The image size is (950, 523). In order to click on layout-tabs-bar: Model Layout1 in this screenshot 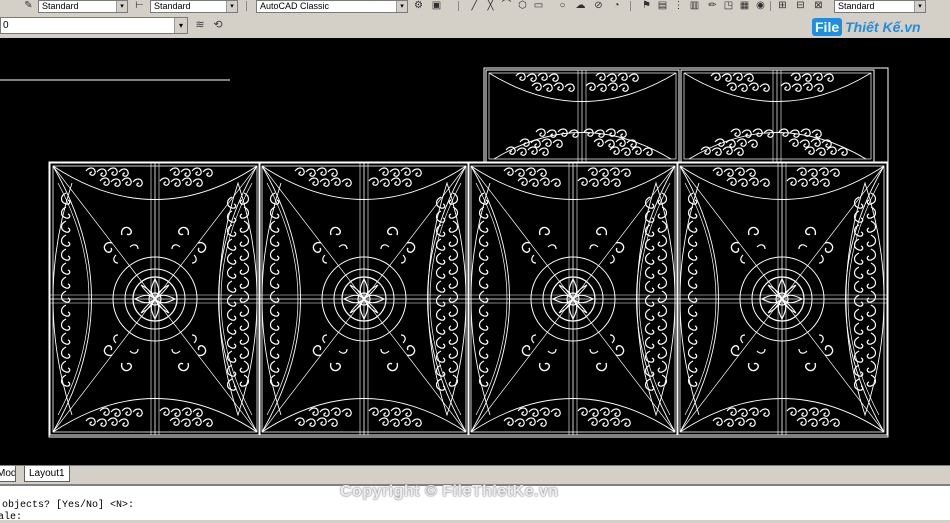, I will do `click(475, 475)`.